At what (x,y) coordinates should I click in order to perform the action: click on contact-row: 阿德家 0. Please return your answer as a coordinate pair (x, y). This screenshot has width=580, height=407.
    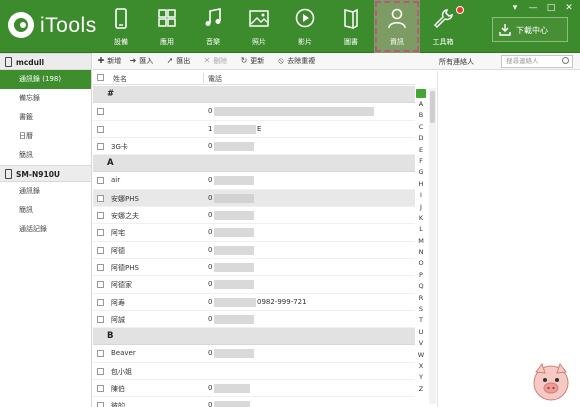
    Looking at the image, I should click on (254, 285).